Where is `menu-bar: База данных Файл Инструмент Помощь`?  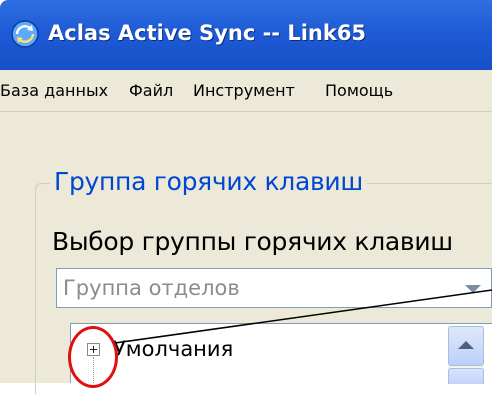
menu-bar: База данных Файл Инструмент Помощь is located at coordinates (246, 91).